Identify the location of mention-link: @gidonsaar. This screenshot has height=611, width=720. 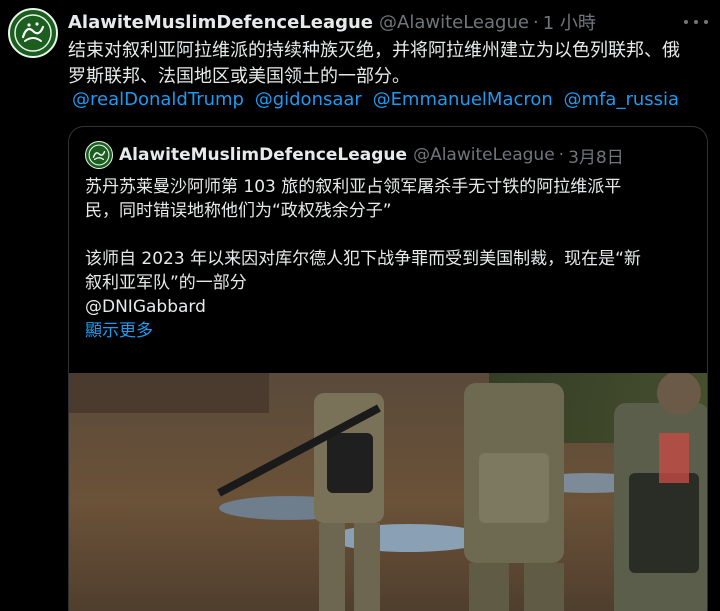
(308, 99).